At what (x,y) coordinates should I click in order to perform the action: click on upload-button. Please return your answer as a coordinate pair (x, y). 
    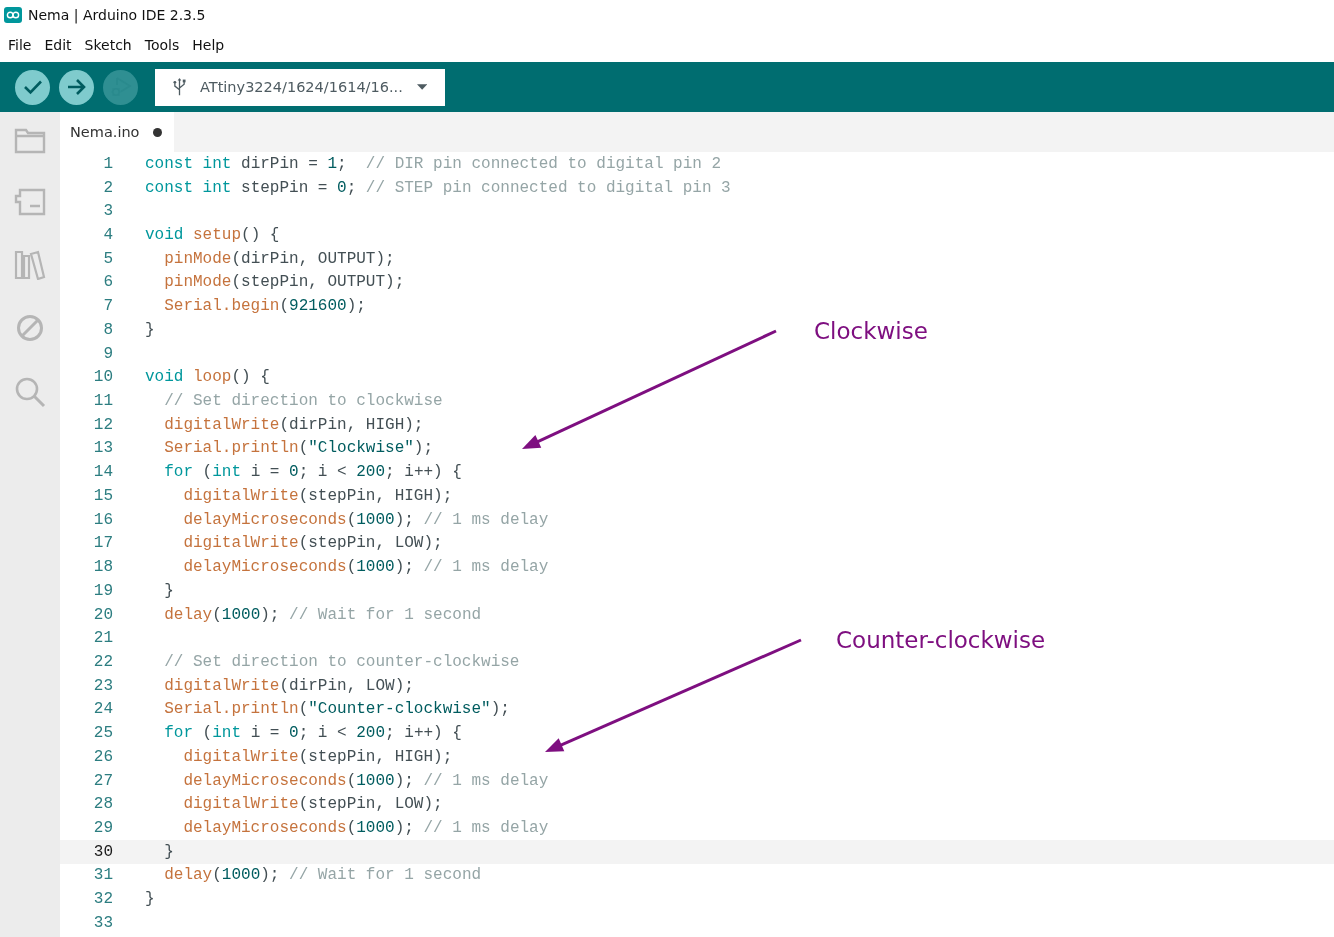
    Looking at the image, I should click on (76, 87).